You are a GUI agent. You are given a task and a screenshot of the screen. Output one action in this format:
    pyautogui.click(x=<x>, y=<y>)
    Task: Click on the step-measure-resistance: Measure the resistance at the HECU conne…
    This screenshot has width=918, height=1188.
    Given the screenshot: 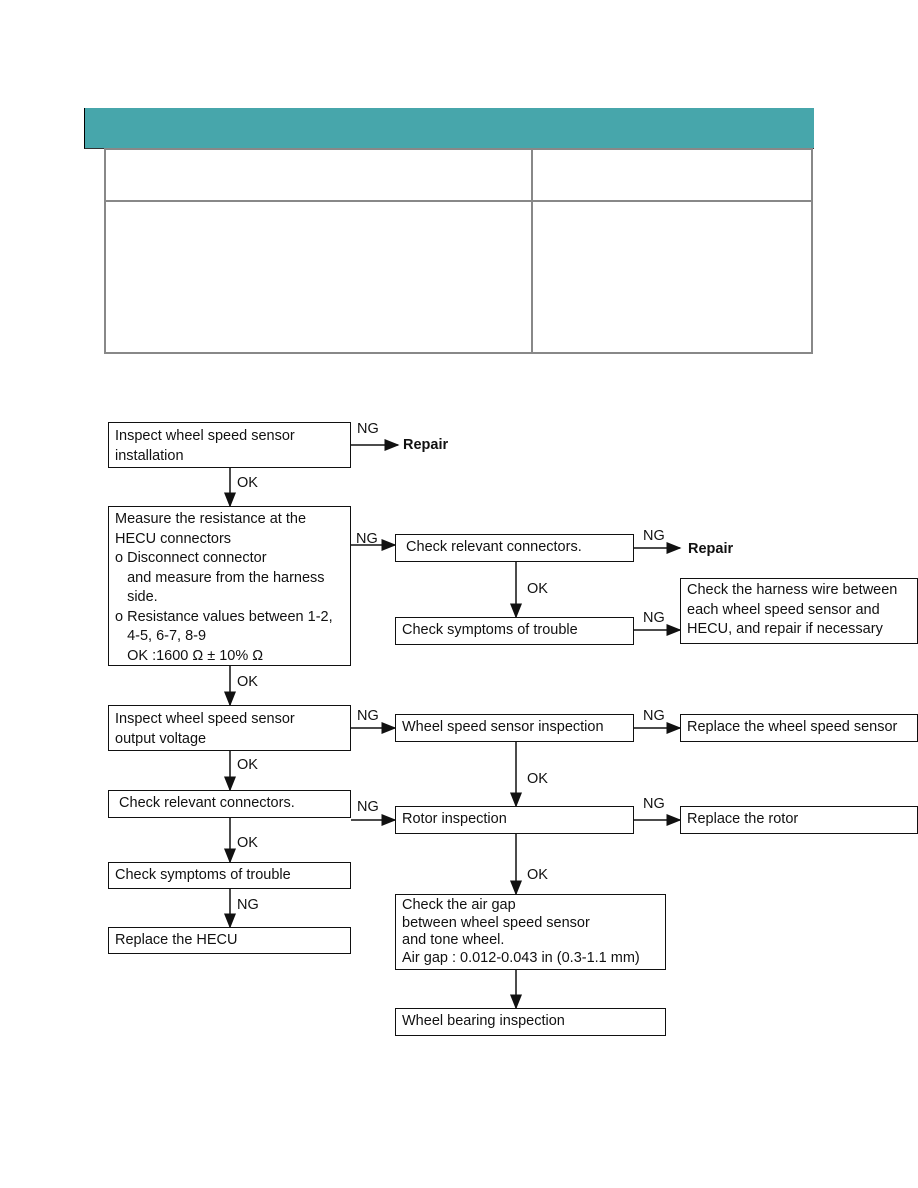 What is the action you would take?
    pyautogui.click(x=229, y=586)
    